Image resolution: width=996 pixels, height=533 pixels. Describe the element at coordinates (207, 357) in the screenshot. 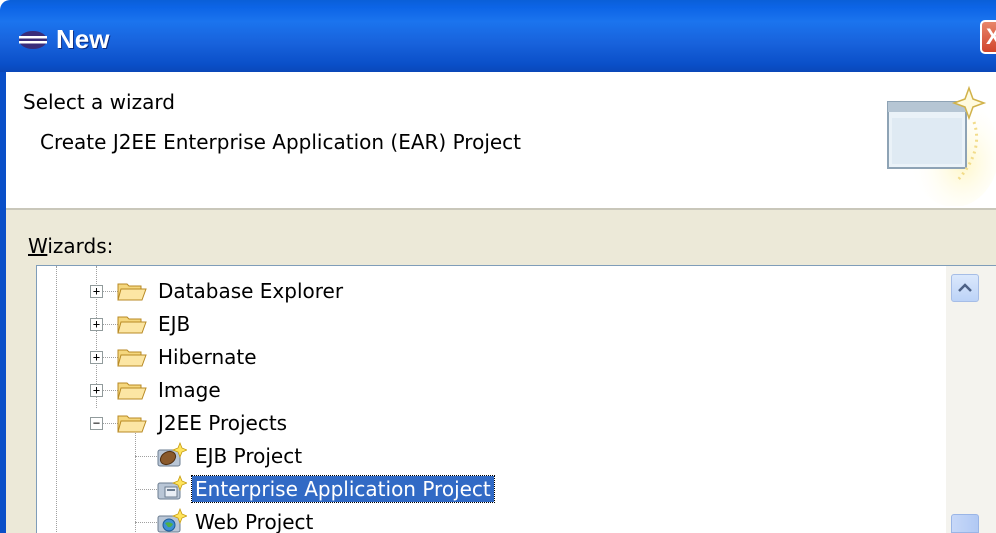

I see `tree-item-label: Hibernate` at that location.